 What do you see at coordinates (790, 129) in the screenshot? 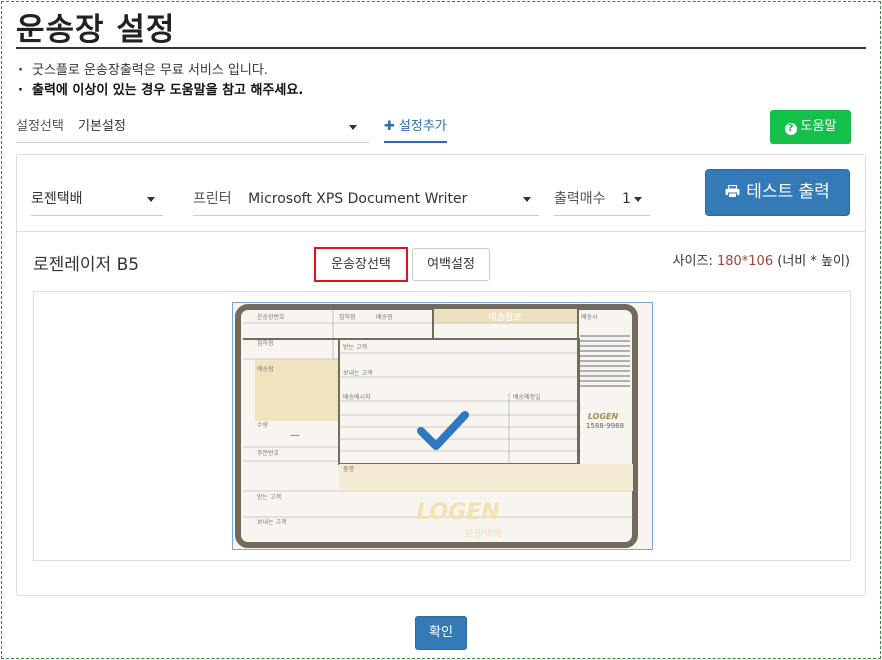
I see `question-circle-icon: ?` at bounding box center [790, 129].